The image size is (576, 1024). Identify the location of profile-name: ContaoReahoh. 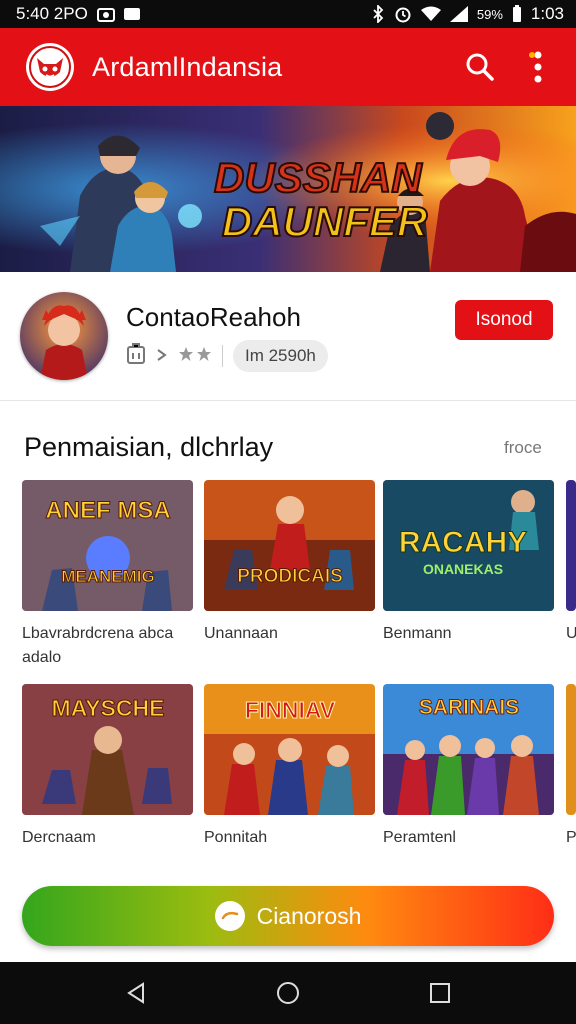
(213, 317).